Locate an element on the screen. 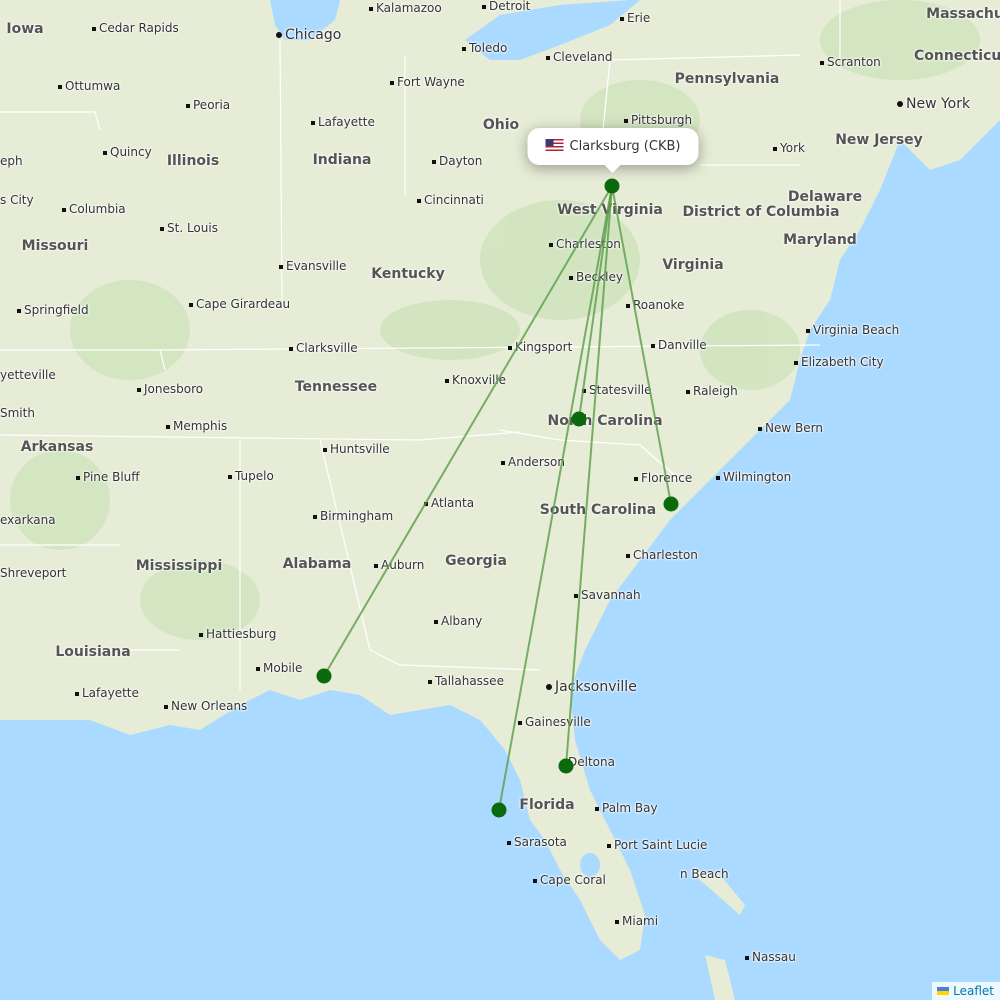 The width and height of the screenshot is (1000, 1000). us-flag-icon is located at coordinates (554, 145).